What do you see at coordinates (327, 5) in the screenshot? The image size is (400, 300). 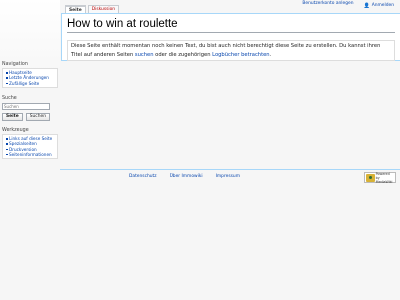 I see `create-account-link: Benutzerkonto anlegen` at bounding box center [327, 5].